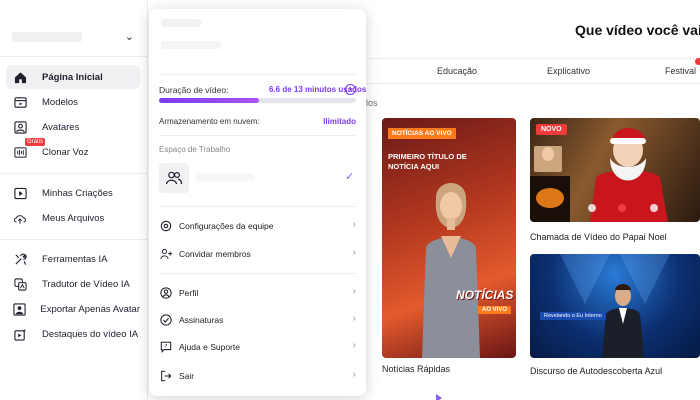  What do you see at coordinates (485, 295) in the screenshot?
I see `news-big-title: NOTÍCIAS` at bounding box center [485, 295].